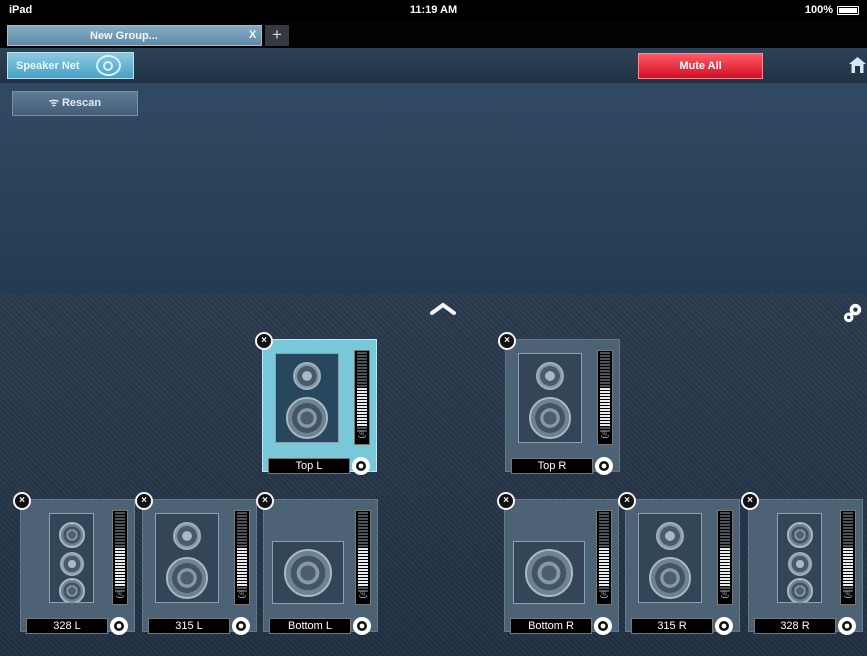  What do you see at coordinates (672, 626) in the screenshot?
I see `speaker-label: 315 R` at bounding box center [672, 626].